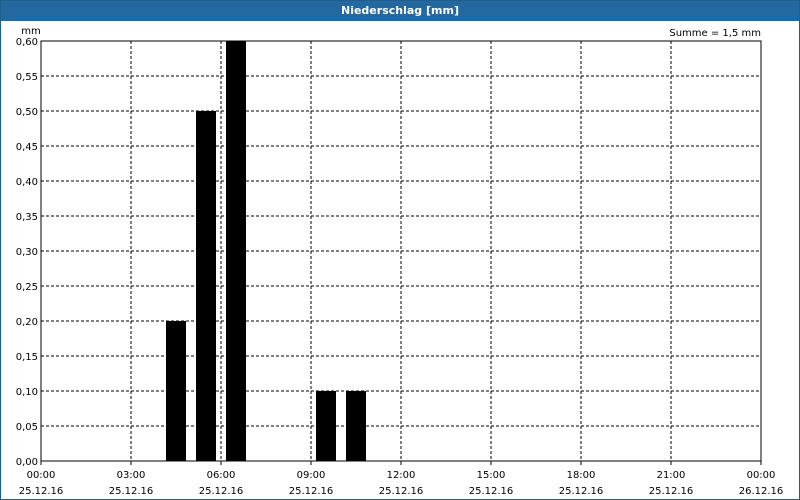  Describe the element at coordinates (401, 475) in the screenshot. I see `x-tick-time-label: 12:00` at that location.